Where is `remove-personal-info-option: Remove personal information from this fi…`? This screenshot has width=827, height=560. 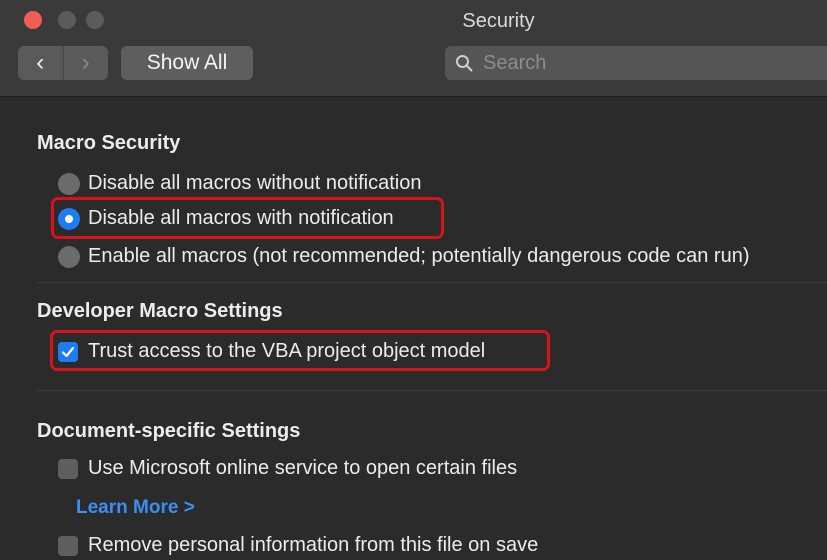 remove-personal-info-option: Remove personal information from this fi… is located at coordinates (298, 545).